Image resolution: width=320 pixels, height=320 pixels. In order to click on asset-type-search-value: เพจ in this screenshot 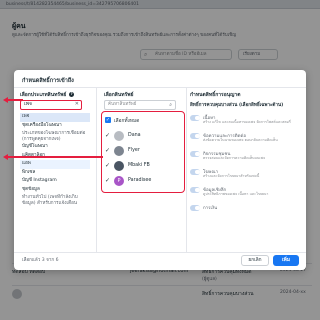, I will do `click(28, 104)`.